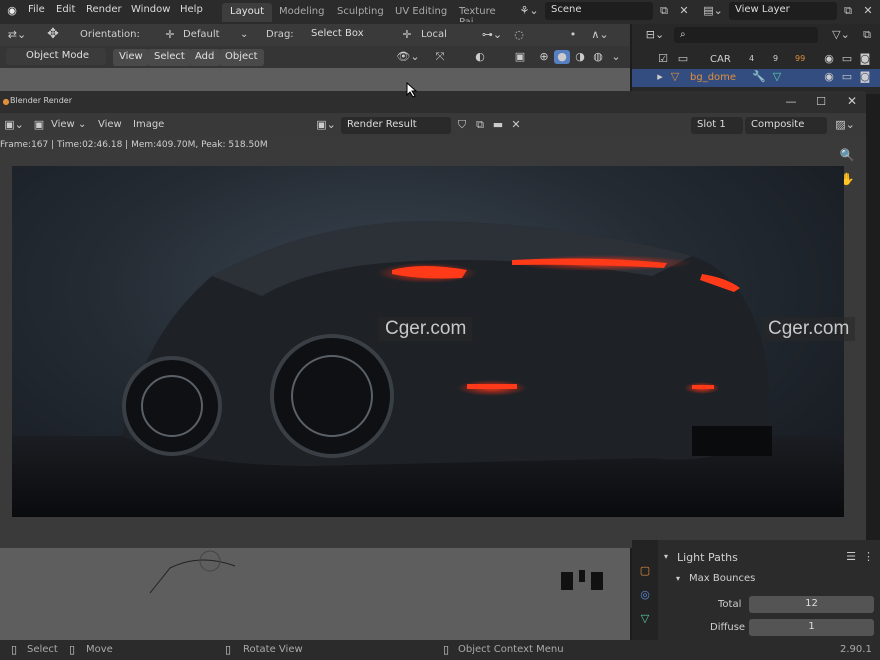  What do you see at coordinates (598, 57) in the screenshot?
I see `rendered-shading-icon: ◍` at bounding box center [598, 57].